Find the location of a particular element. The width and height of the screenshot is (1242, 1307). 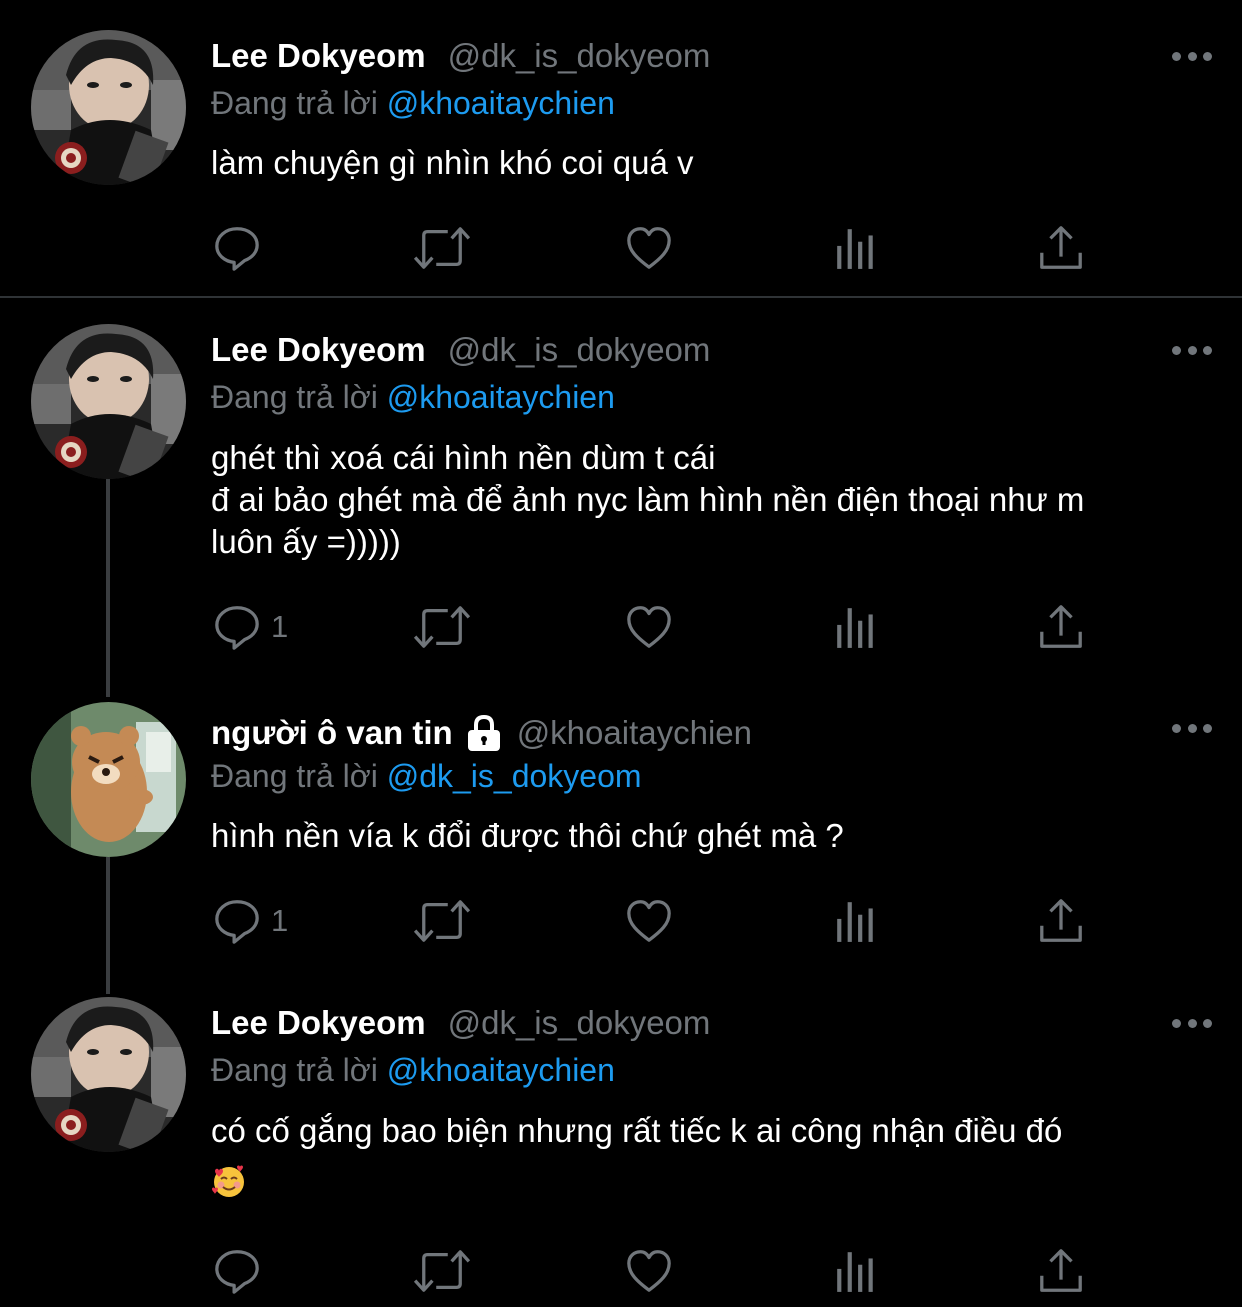

smiling-face-with-hearts-emoji is located at coordinates (228, 1181).